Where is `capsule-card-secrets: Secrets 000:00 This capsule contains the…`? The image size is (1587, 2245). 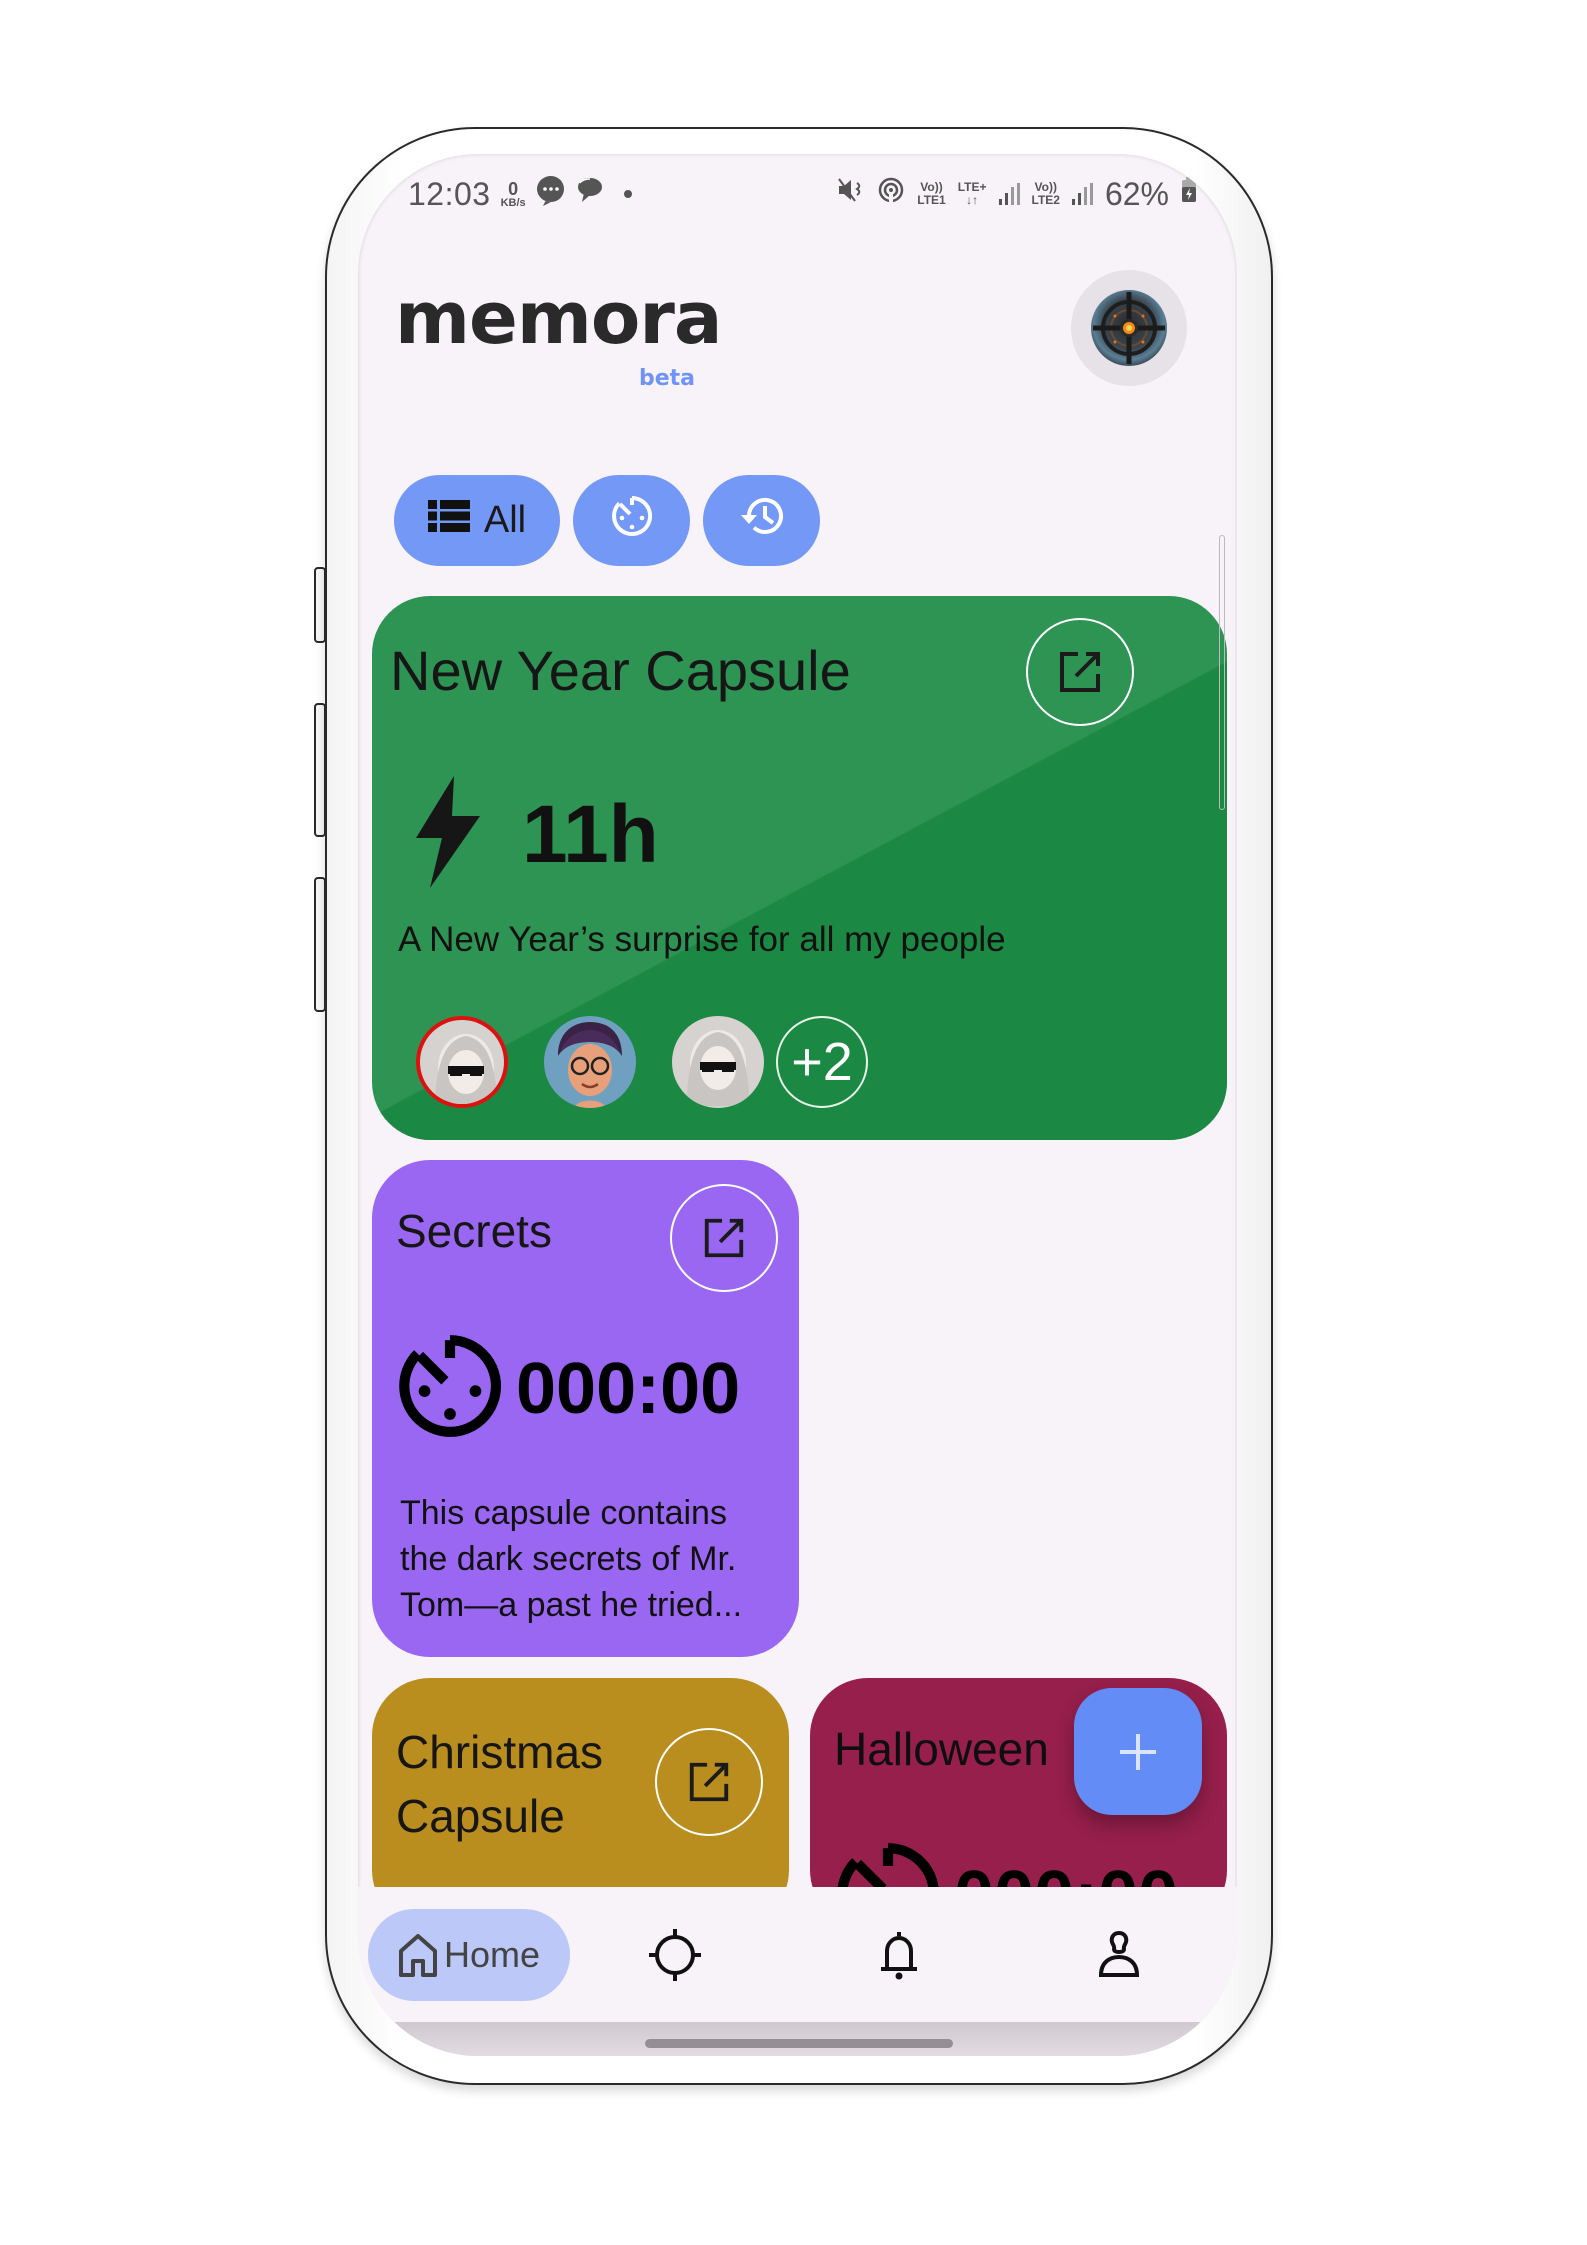
capsule-card-secrets: Secrets 000:00 This capsule contains the… is located at coordinates (585, 1408).